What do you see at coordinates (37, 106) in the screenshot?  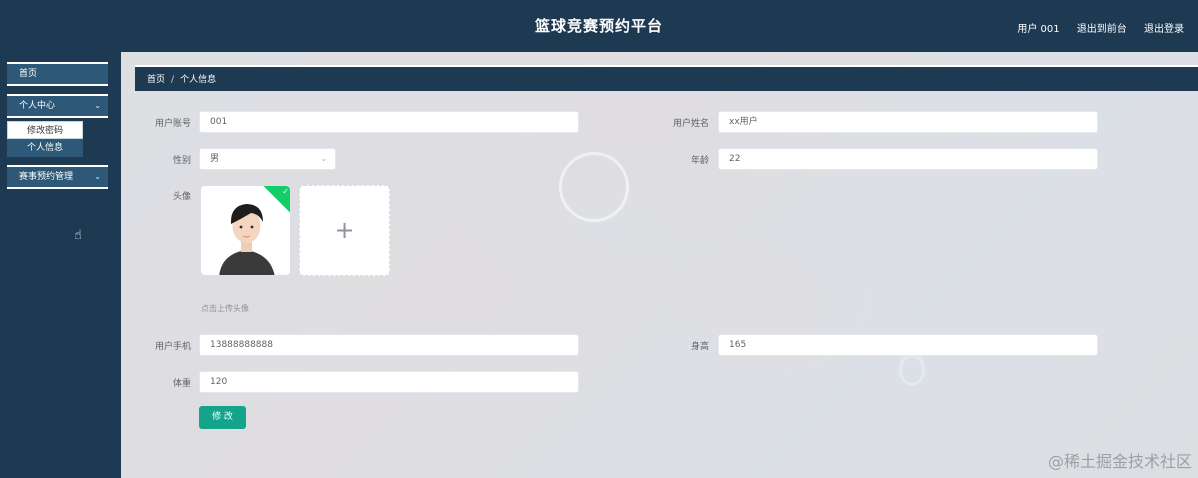 I see `sidebar-item-label: 个人中心` at bounding box center [37, 106].